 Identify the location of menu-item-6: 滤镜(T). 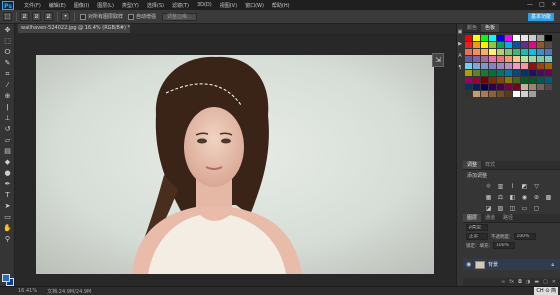
(180, 5).